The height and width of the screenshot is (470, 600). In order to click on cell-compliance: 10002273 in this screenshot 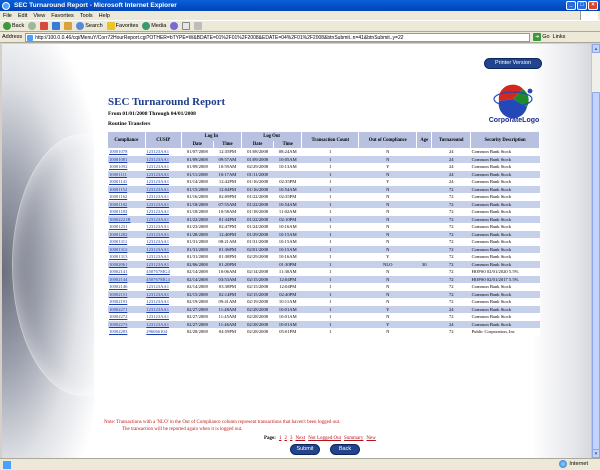, I will do `click(127, 324)`.